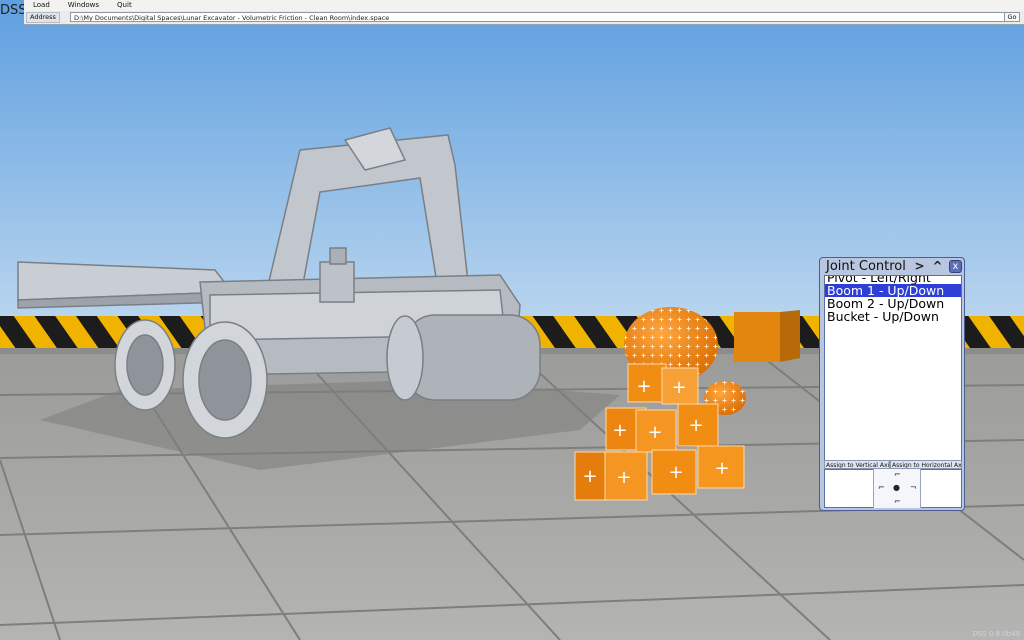 This screenshot has height=640, width=1024. I want to click on orange-block, so click(767, 336).